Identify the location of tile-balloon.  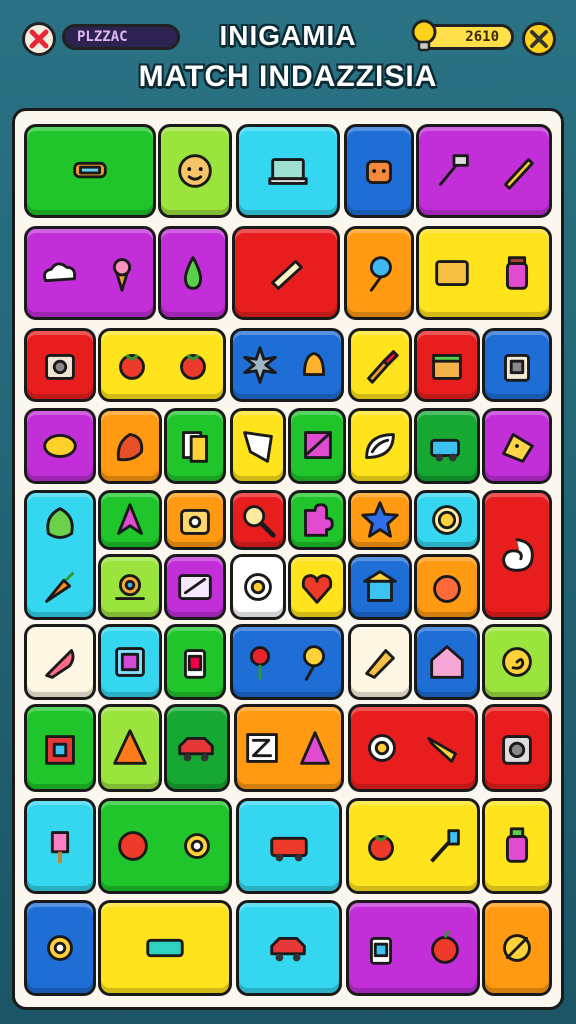
(379, 273).